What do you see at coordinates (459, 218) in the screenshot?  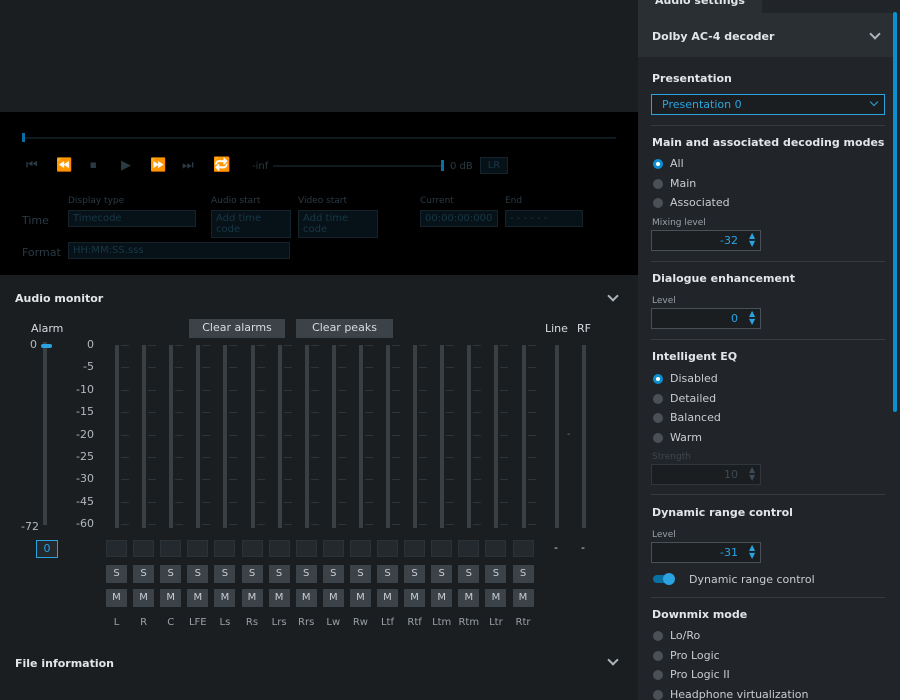 I see `current-time-field: 00:00:00:000` at bounding box center [459, 218].